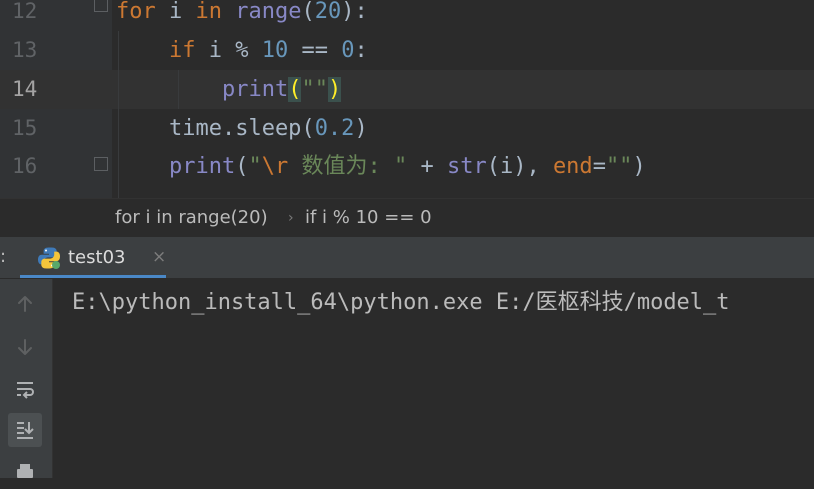 This screenshot has width=814, height=489. Describe the element at coordinates (25, 166) in the screenshot. I see `line-number: 16` at that location.